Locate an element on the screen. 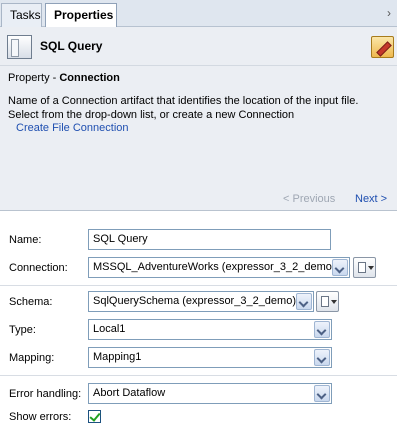  edit-pencil-icon is located at coordinates (382, 47).